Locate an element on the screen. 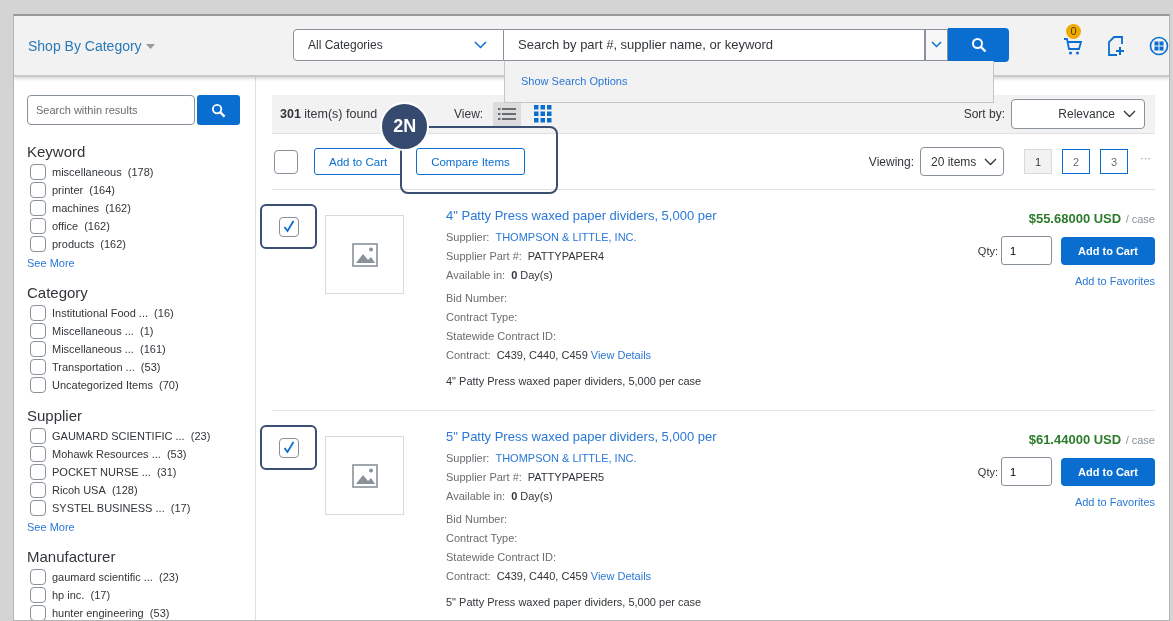  filter-option-label: office (162) is located at coordinates (81, 226).